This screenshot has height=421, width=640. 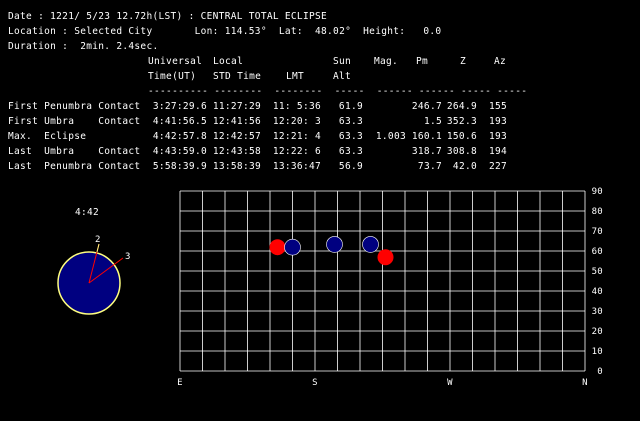 I want to click on x-tick-label: W, so click(x=450, y=383).